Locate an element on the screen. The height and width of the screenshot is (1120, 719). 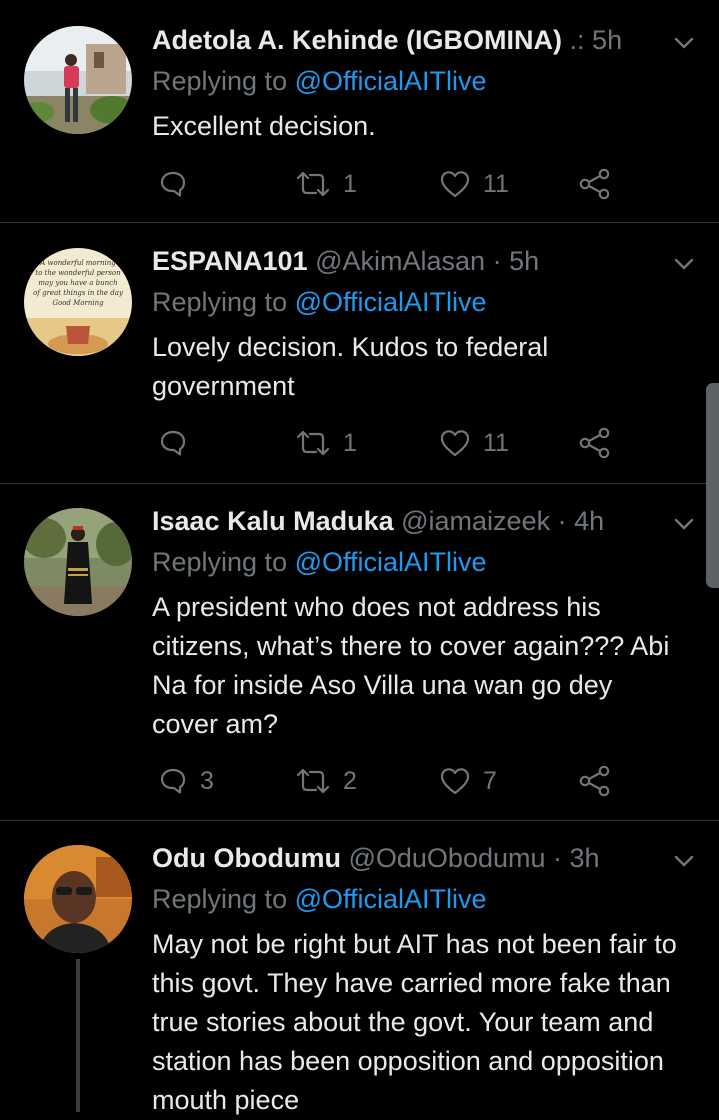
display-name: Adetola A. Kehinde (IGBOMINA) is located at coordinates (357, 40).